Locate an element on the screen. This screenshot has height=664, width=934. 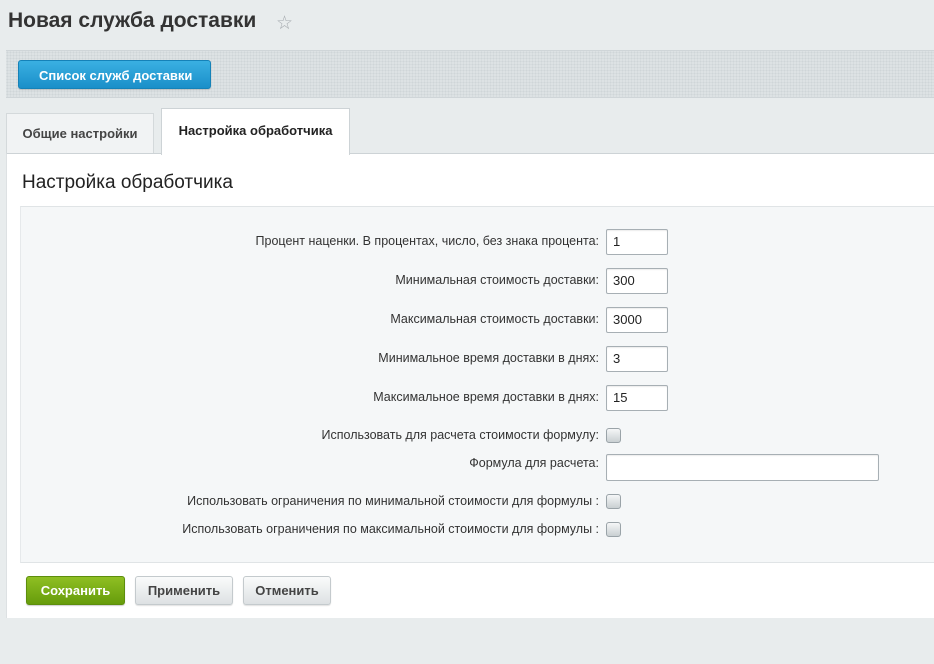
cancel-button: Отменить is located at coordinates (287, 590).